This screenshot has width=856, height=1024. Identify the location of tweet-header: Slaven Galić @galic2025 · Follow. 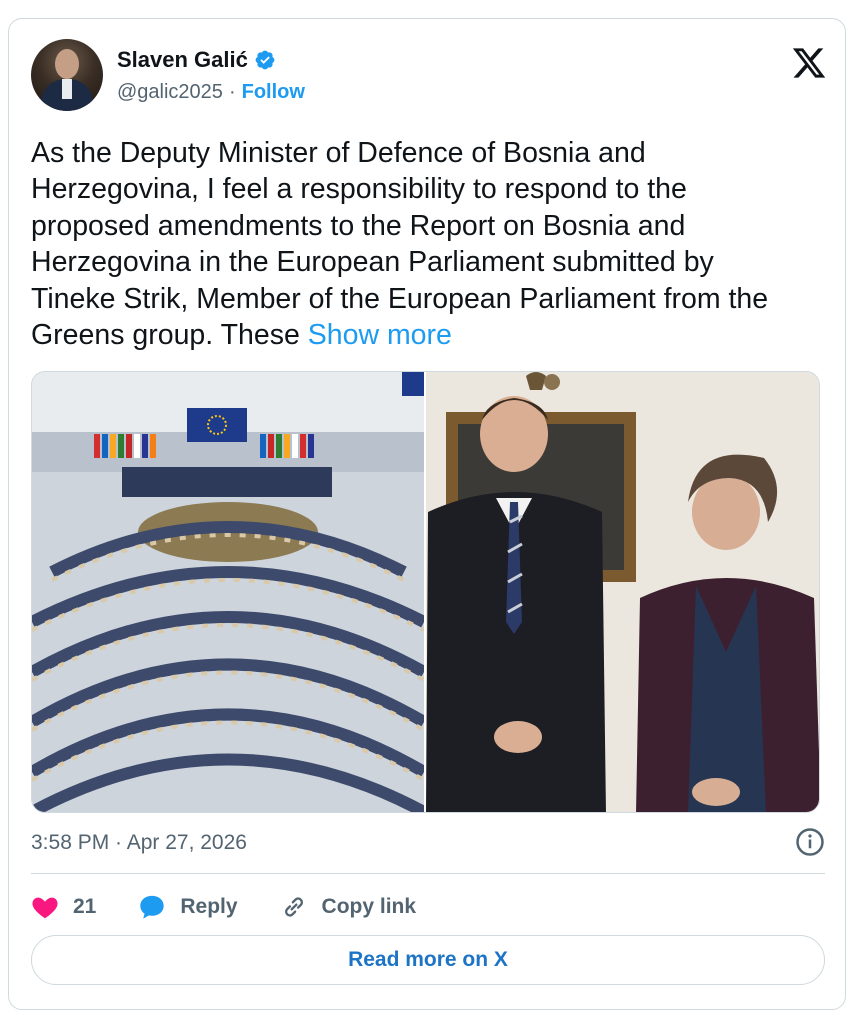
(429, 77).